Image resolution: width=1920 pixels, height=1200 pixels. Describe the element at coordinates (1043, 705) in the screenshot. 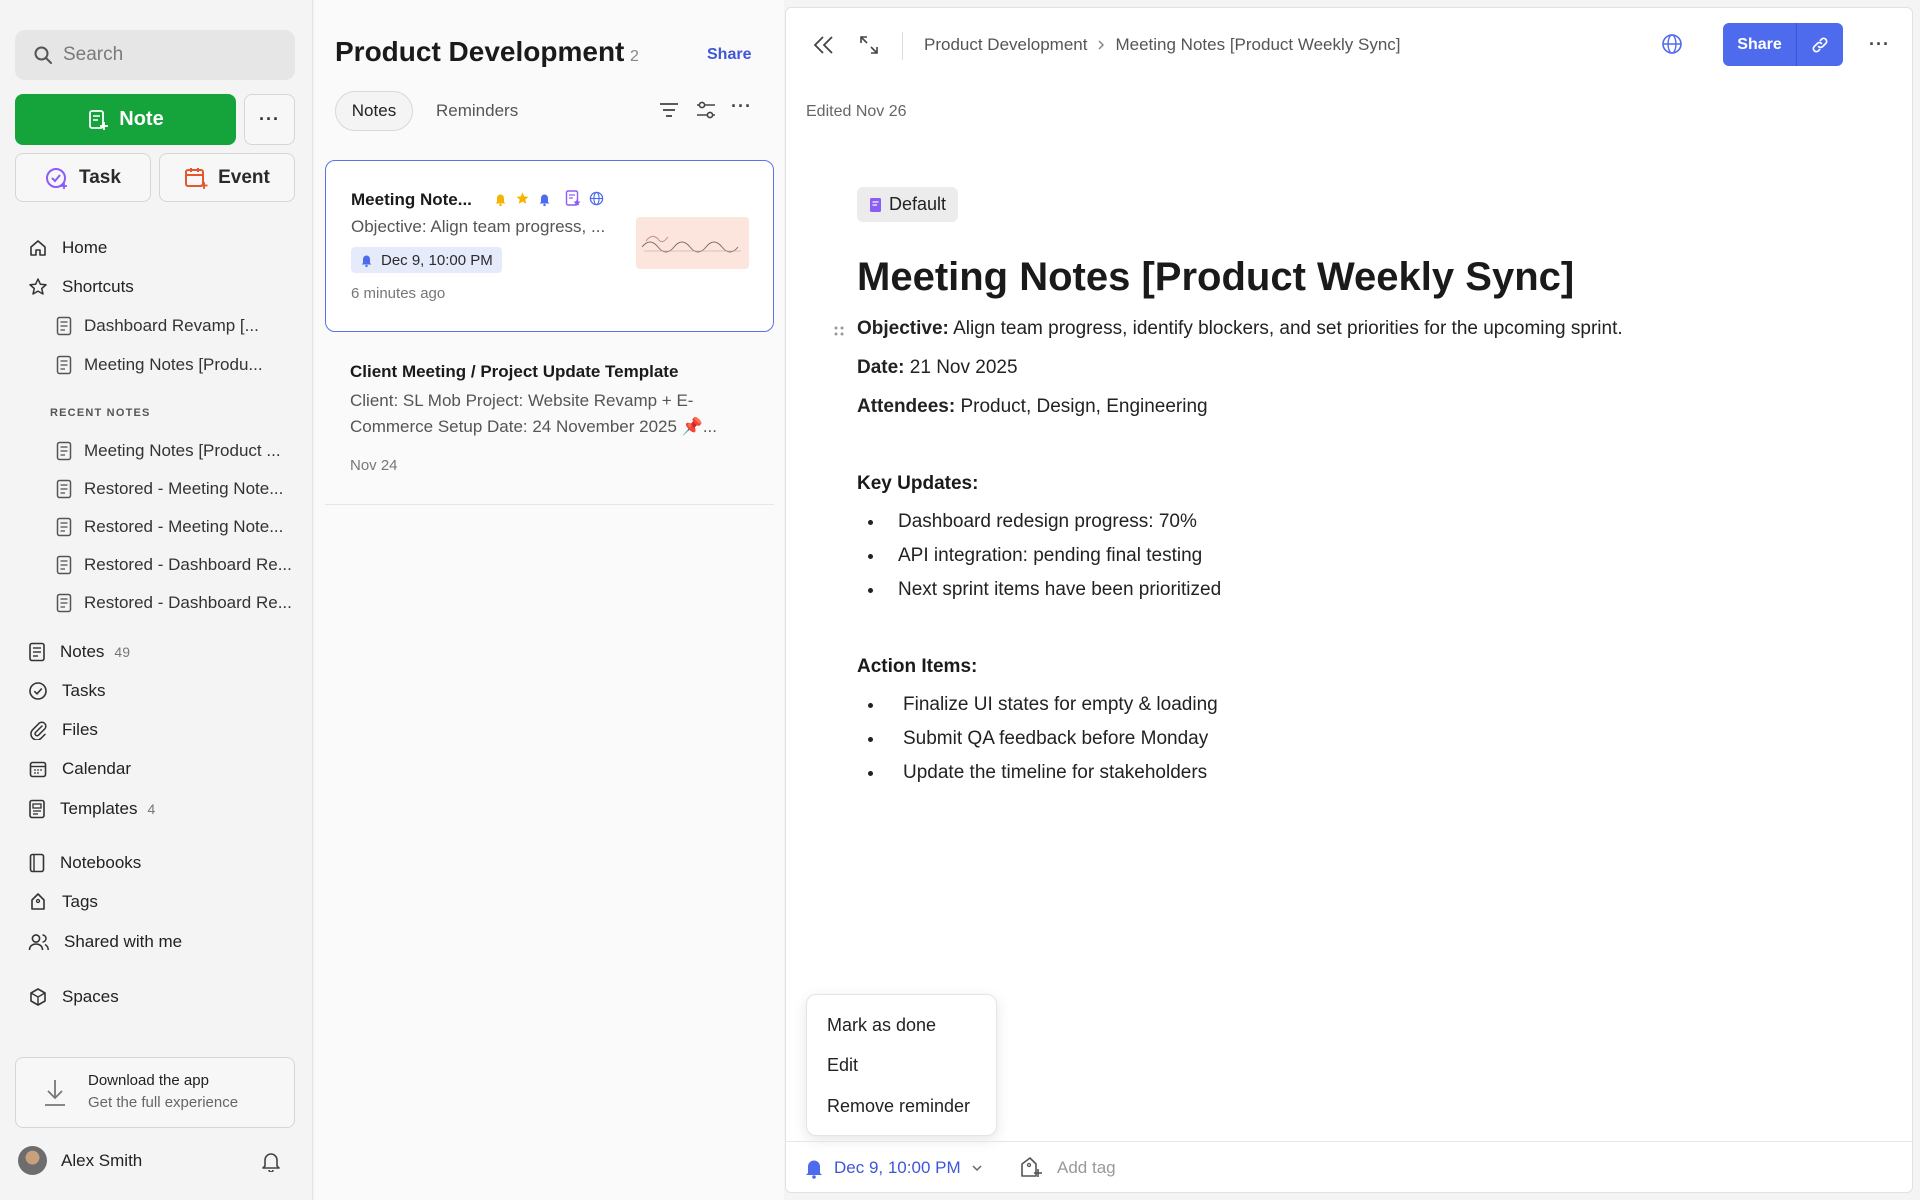

I see `list-item: Finalize UI states for empty & loading` at that location.